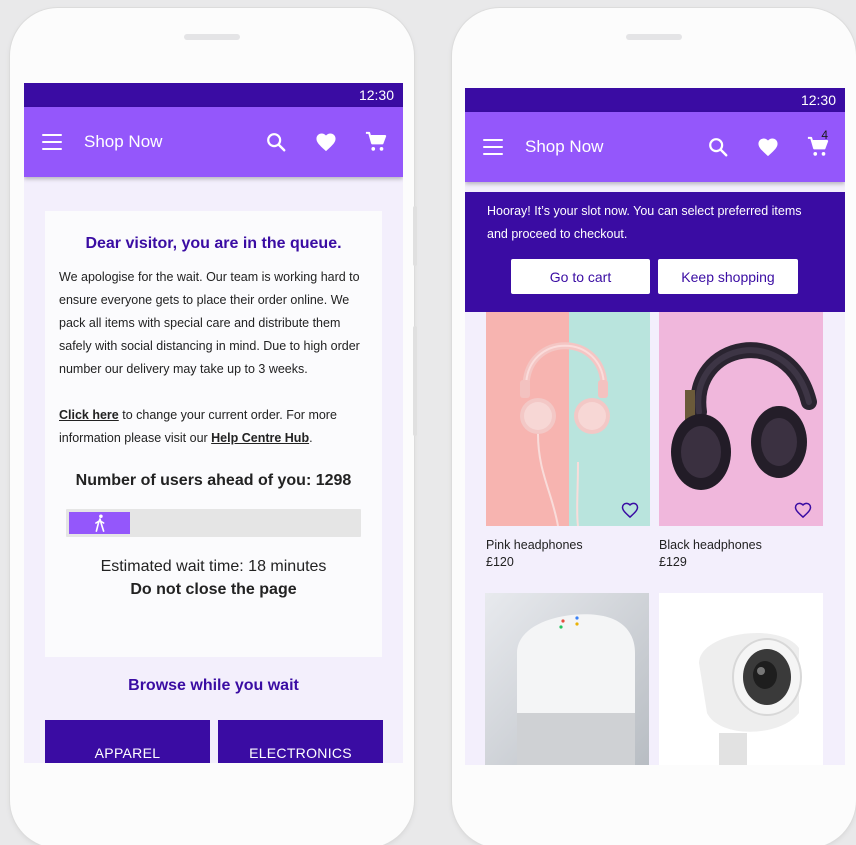 This screenshot has height=845, width=856. I want to click on product-card: Pink headphones £120, so click(568, 440).